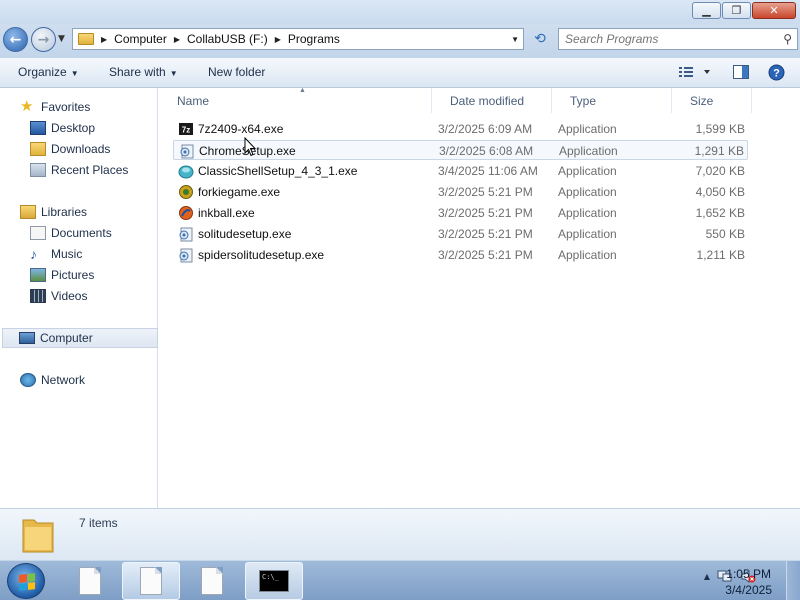 This screenshot has height=600, width=800. I want to click on details-pane: 7 items, so click(400, 534).